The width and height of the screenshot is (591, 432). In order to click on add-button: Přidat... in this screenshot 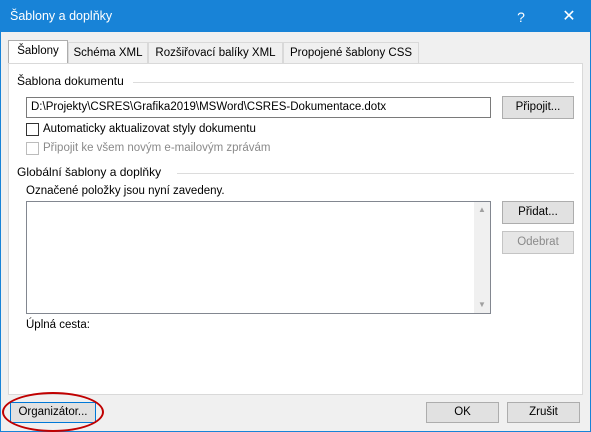, I will do `click(538, 212)`.